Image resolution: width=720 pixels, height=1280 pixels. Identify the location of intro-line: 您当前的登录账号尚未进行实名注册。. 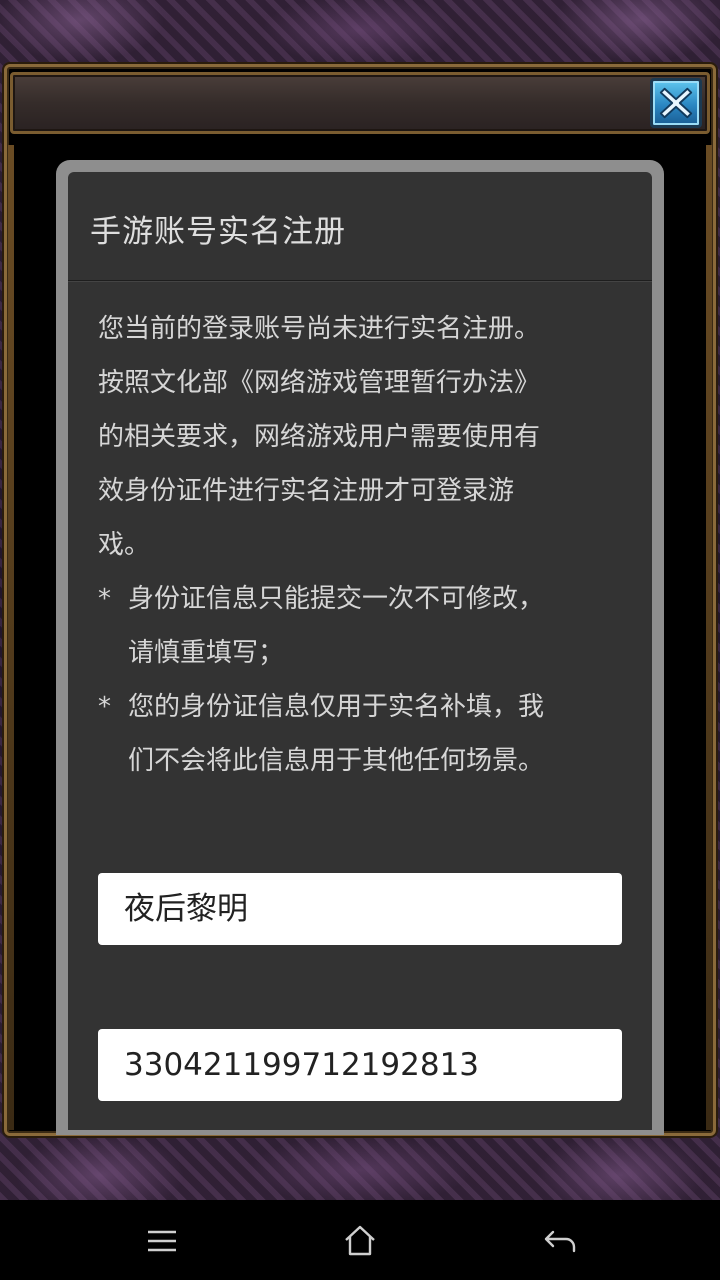
(319, 329).